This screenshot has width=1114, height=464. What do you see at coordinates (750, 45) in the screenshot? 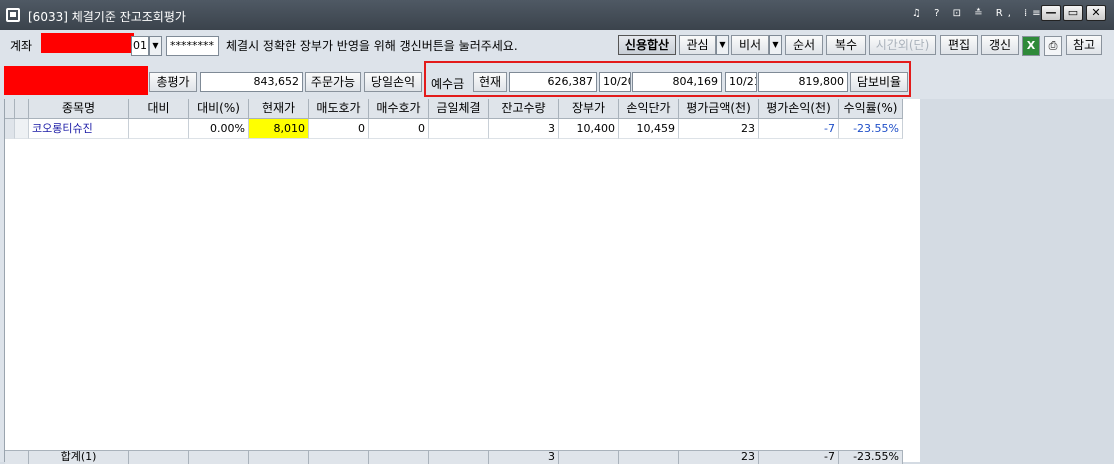
I see `secretary-button: 비서` at bounding box center [750, 45].